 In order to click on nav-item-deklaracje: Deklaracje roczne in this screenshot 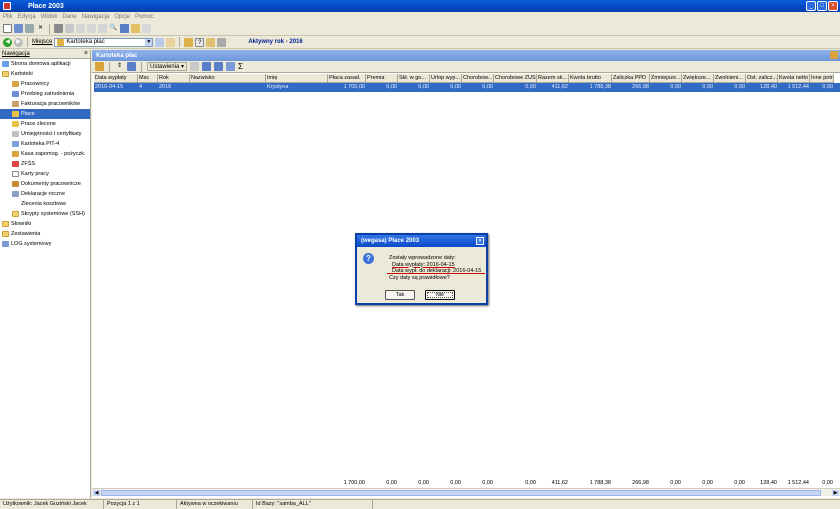, I will do `click(45, 194)`.